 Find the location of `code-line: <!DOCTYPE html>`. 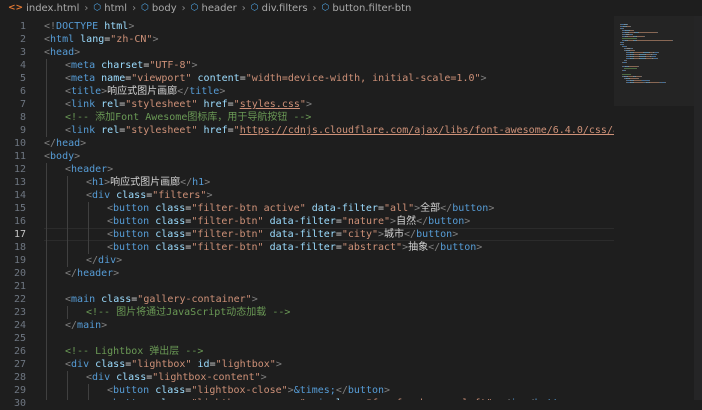

code-line: <!DOCTYPE html> is located at coordinates (89, 26).